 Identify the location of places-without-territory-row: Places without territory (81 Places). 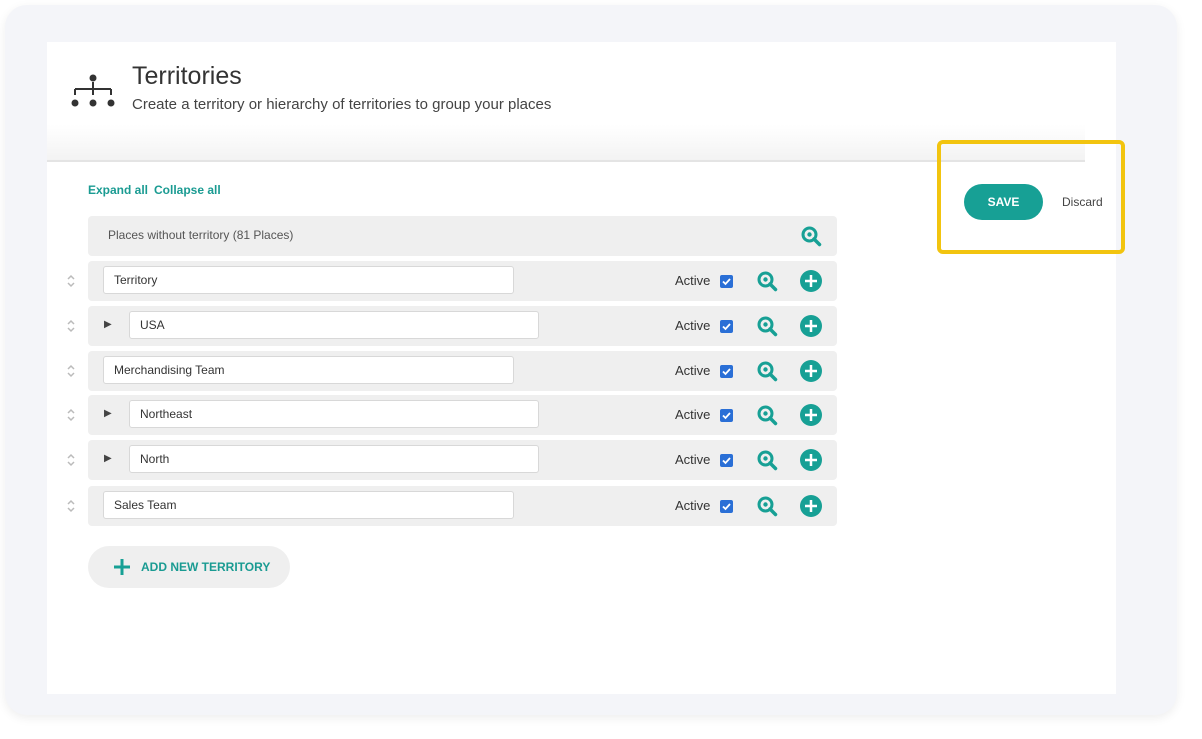
(462, 236).